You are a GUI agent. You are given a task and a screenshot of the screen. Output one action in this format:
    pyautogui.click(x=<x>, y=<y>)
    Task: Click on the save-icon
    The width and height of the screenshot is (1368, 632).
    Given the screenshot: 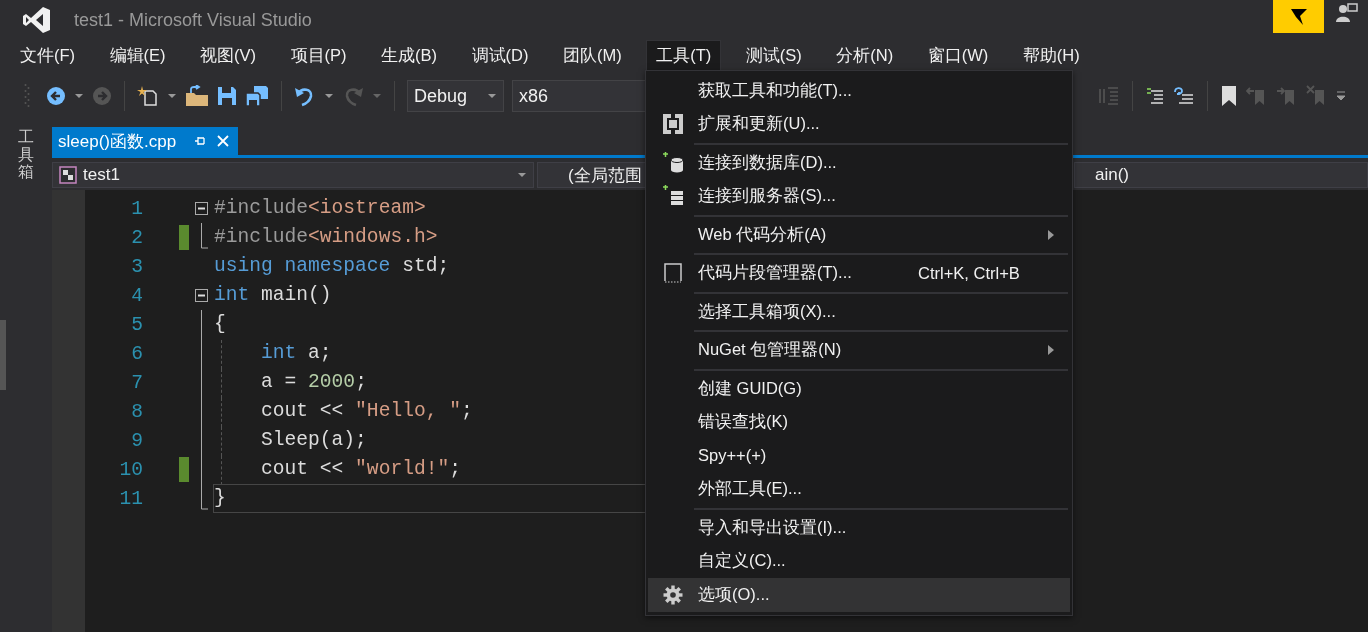 What is the action you would take?
    pyautogui.click(x=227, y=96)
    